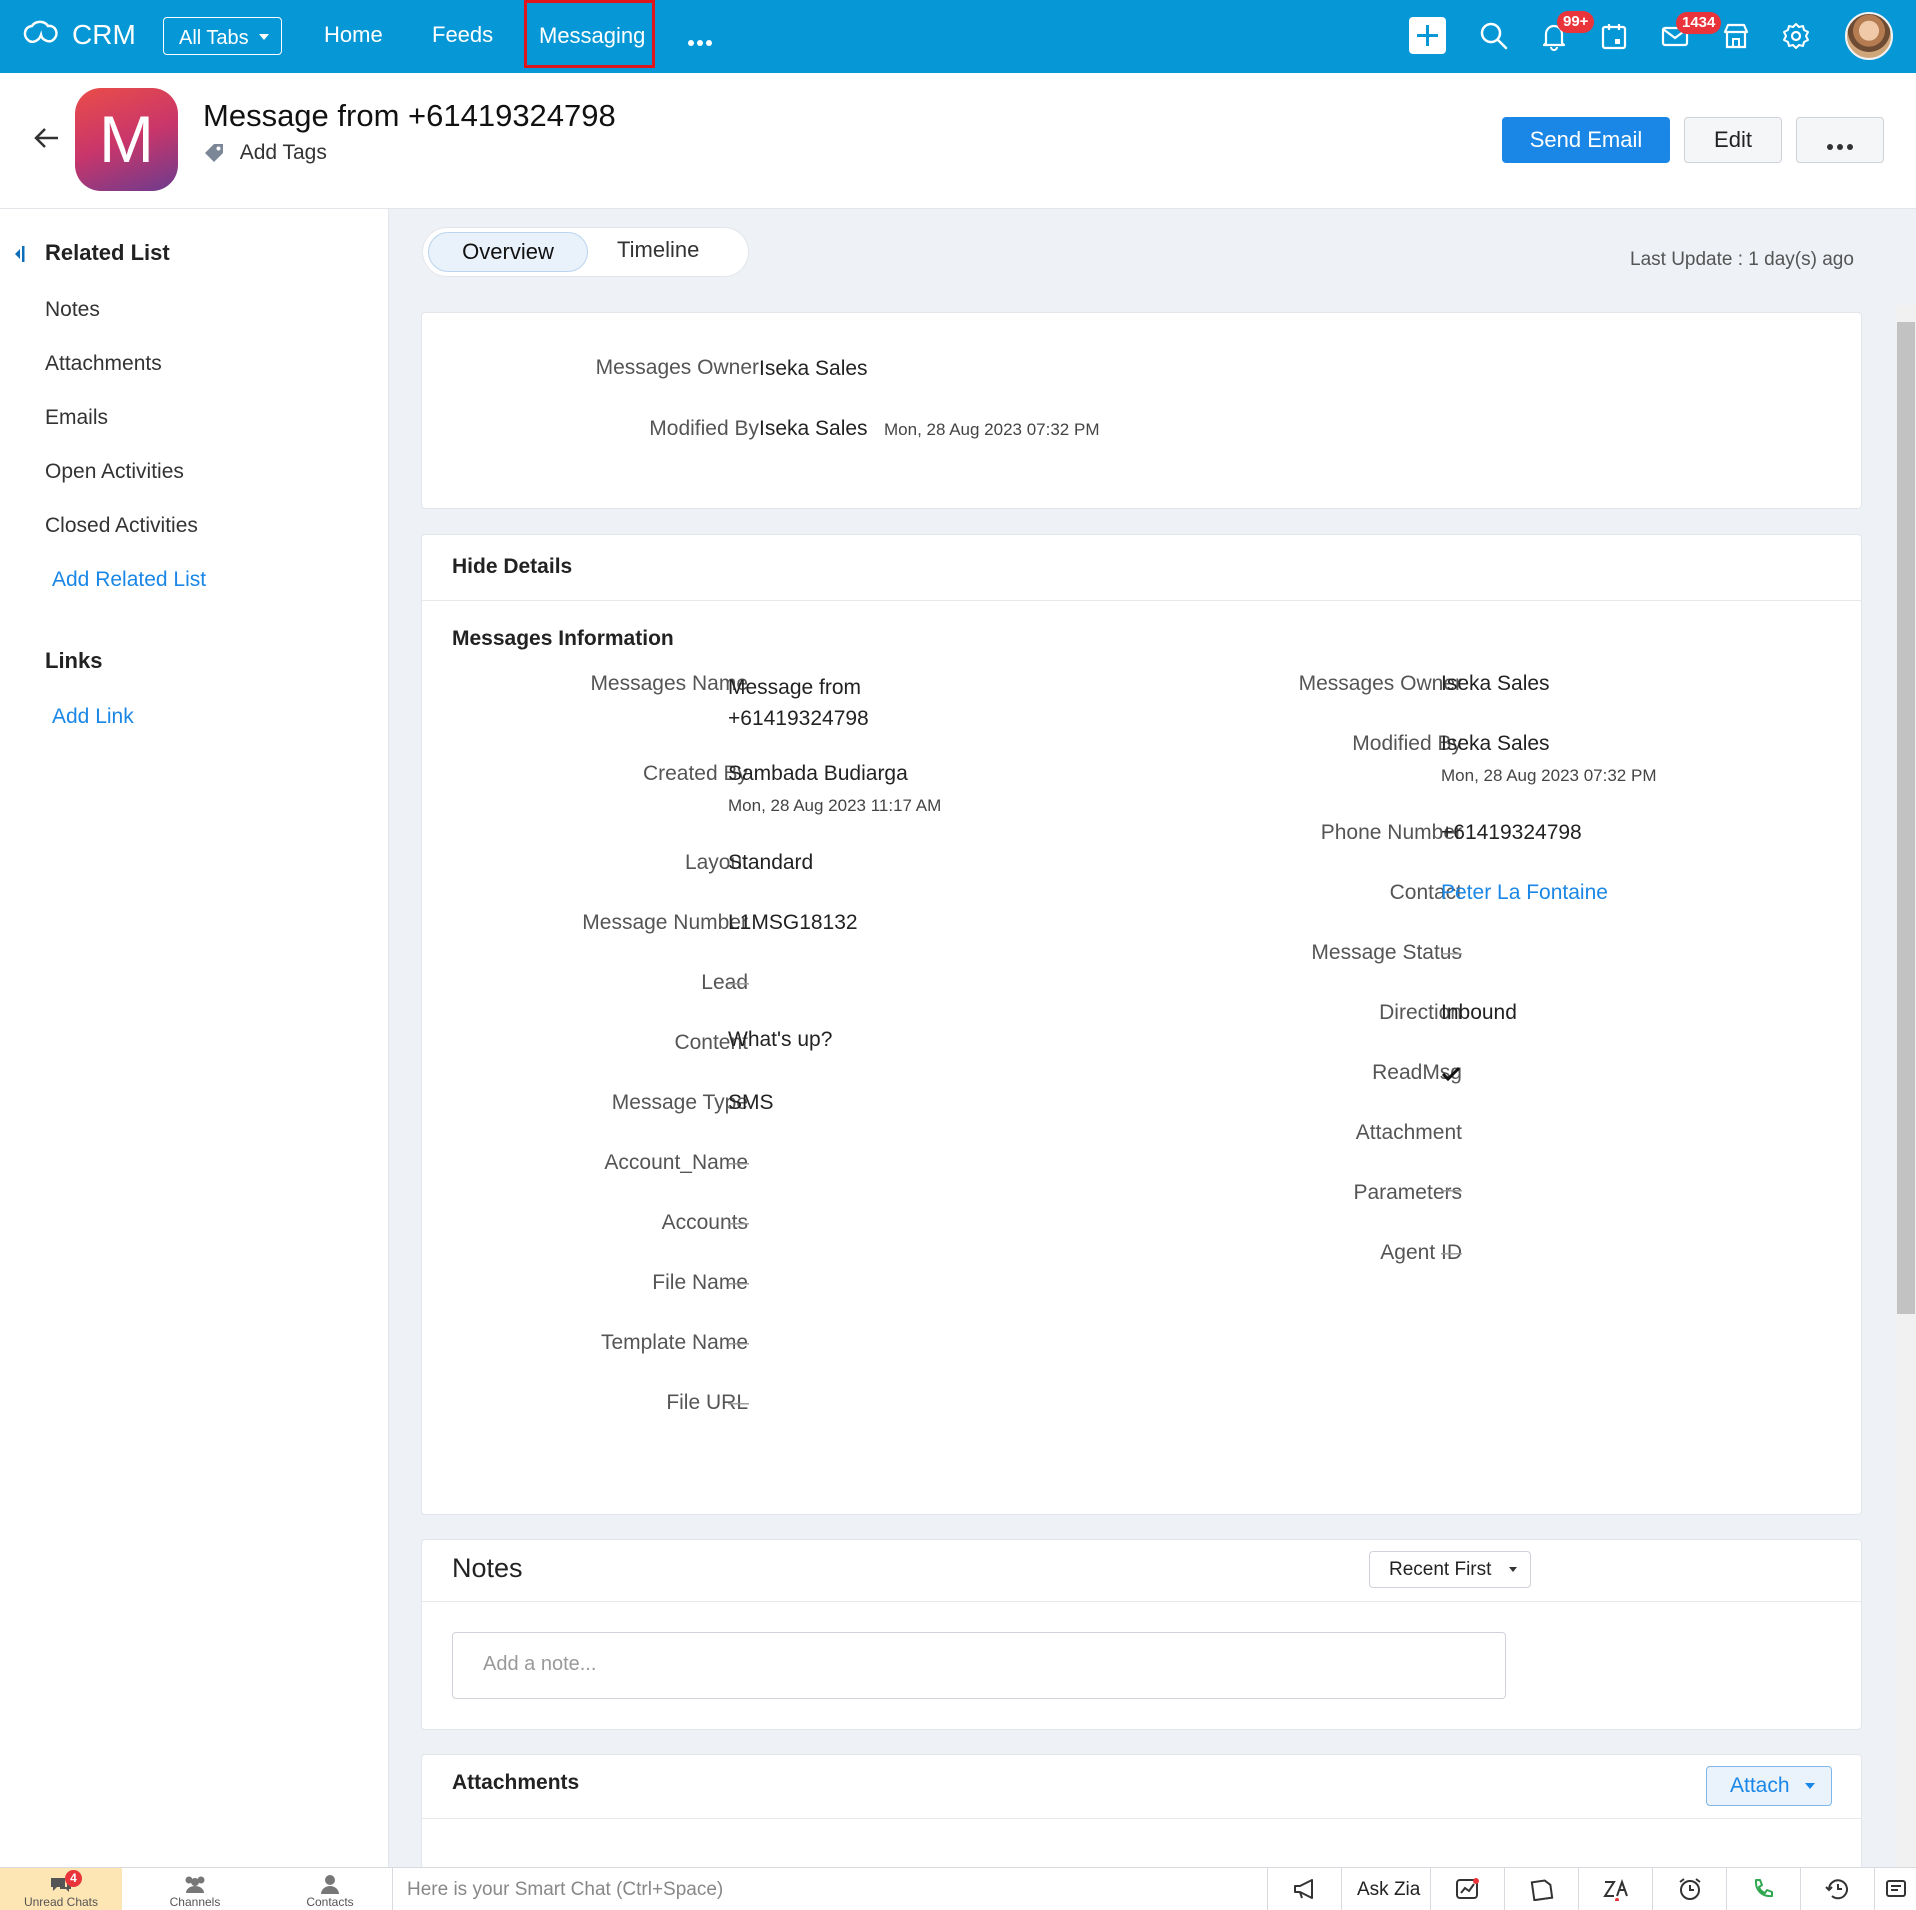 The height and width of the screenshot is (1910, 1916). What do you see at coordinates (61, 1889) in the screenshot?
I see `unread-chats-button: Unread Chats 4` at bounding box center [61, 1889].